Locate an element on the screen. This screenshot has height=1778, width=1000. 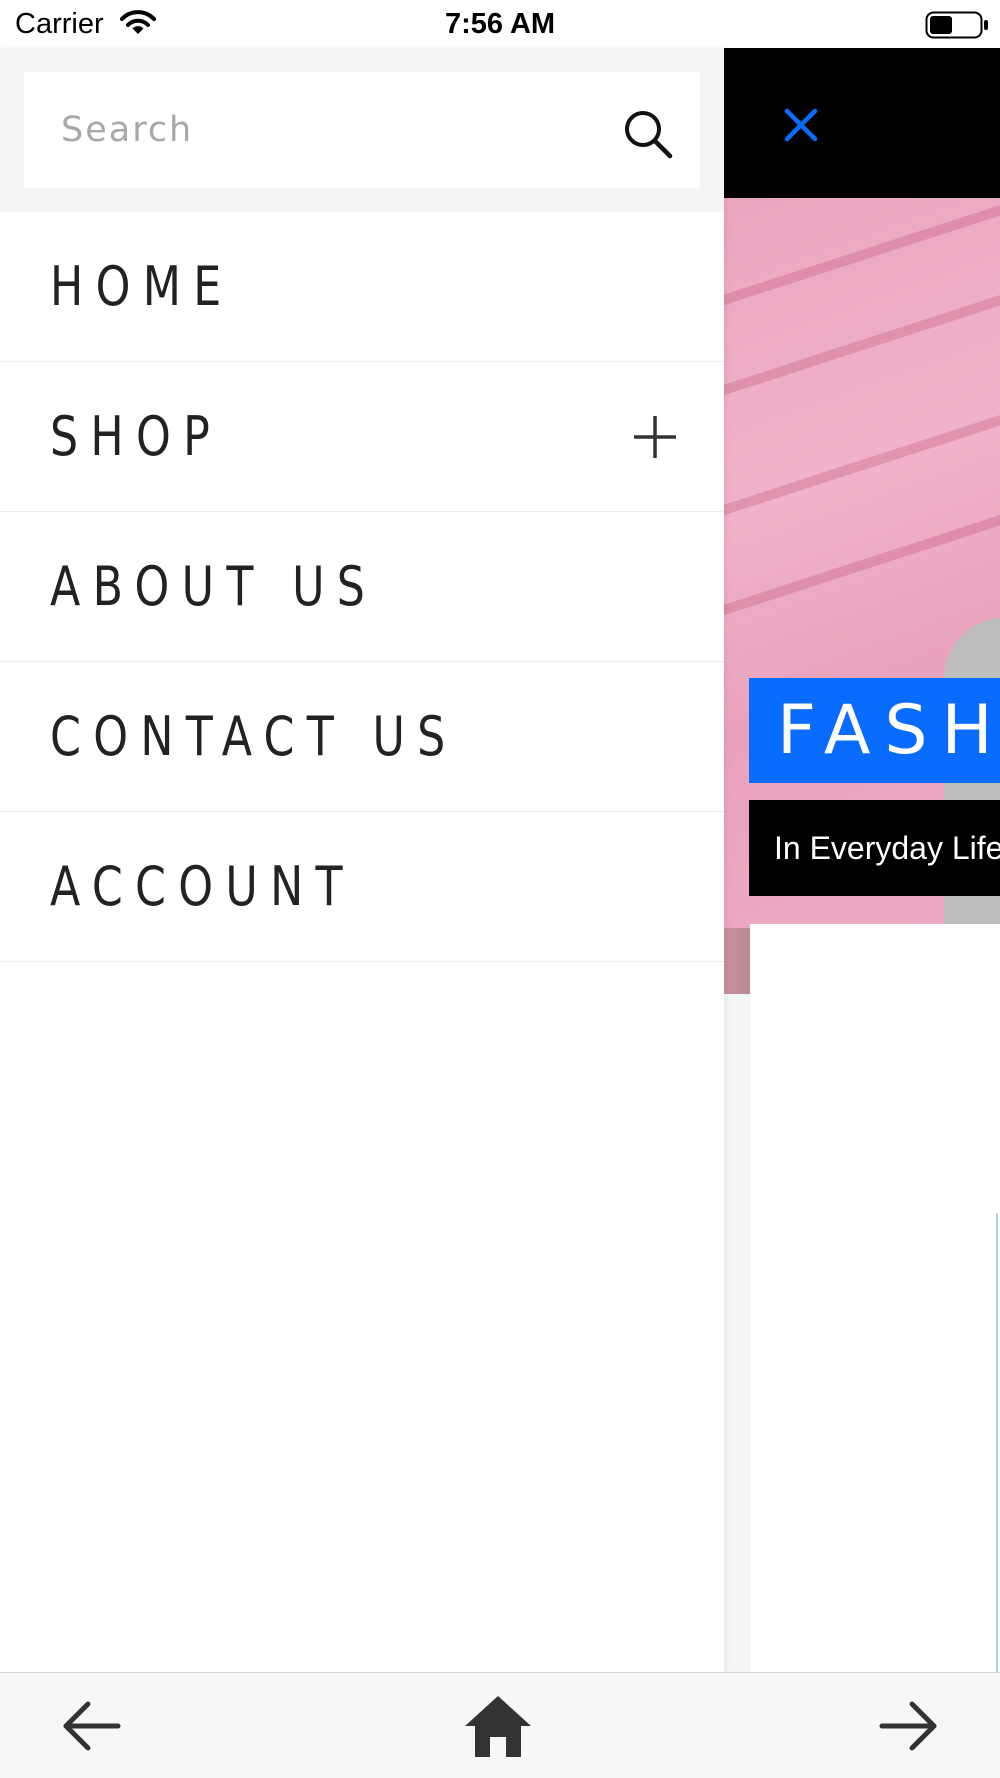
search-icon is located at coordinates (648, 134).